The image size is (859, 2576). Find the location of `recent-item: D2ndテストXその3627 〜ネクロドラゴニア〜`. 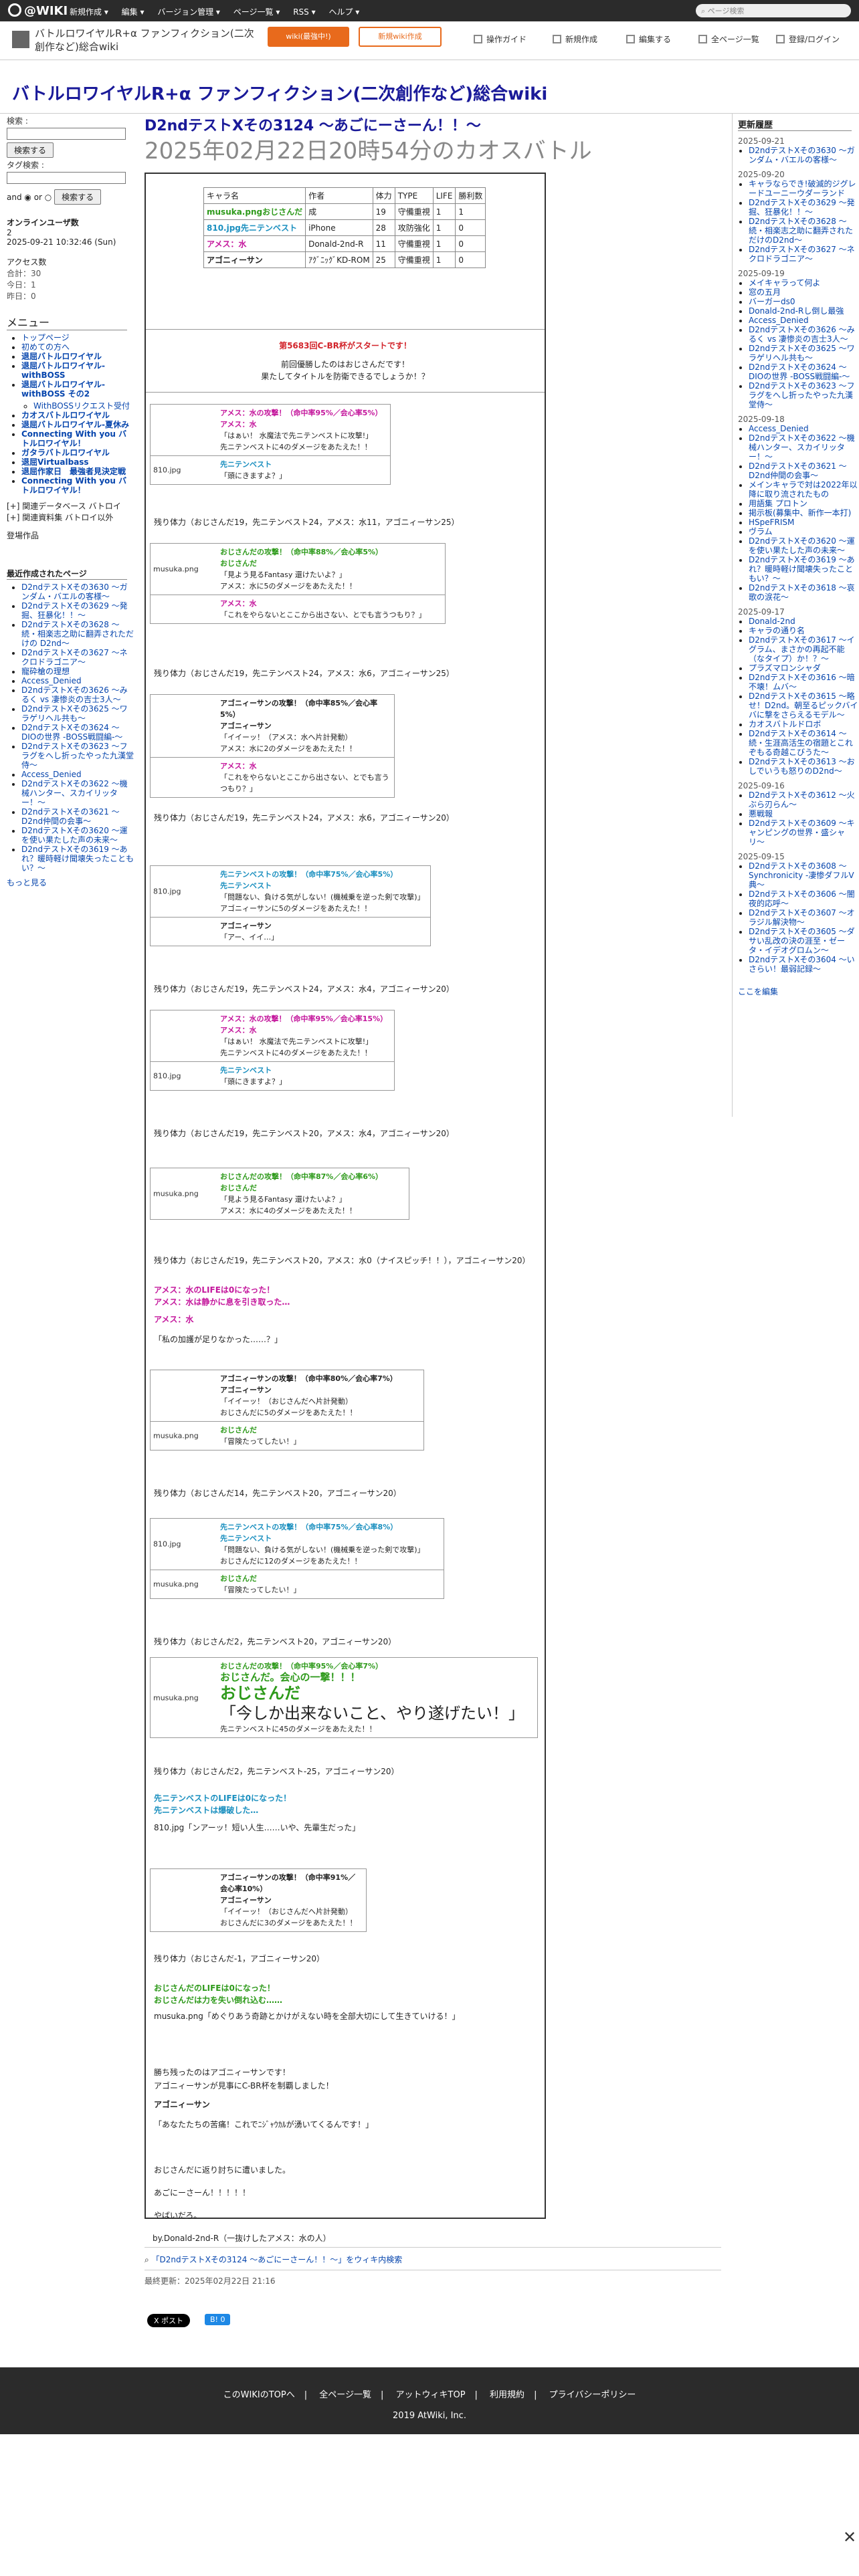

recent-item: D2ndテストXその3627 〜ネクロドラゴニア〜 is located at coordinates (74, 657).